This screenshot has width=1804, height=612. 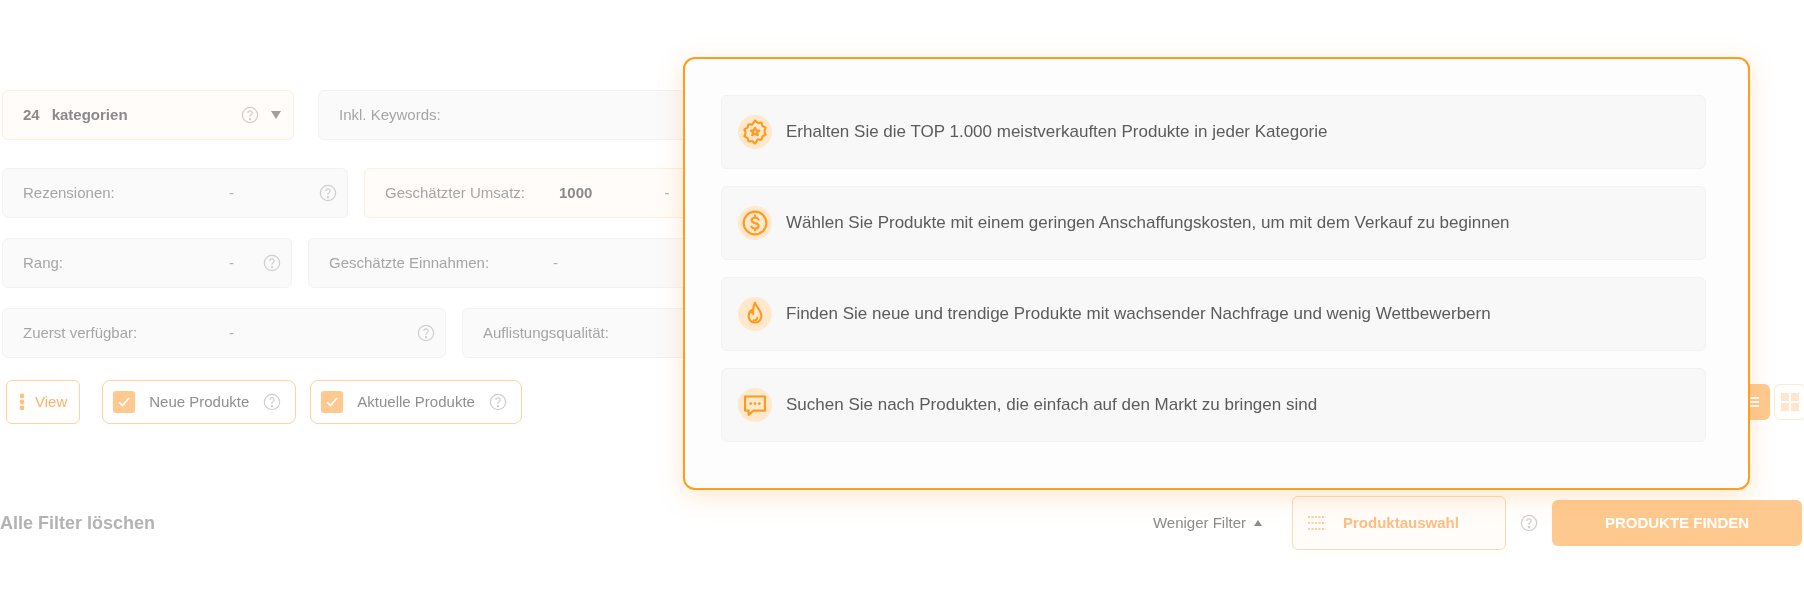 What do you see at coordinates (69, 193) in the screenshot?
I see `field-label: Rezensionen:` at bounding box center [69, 193].